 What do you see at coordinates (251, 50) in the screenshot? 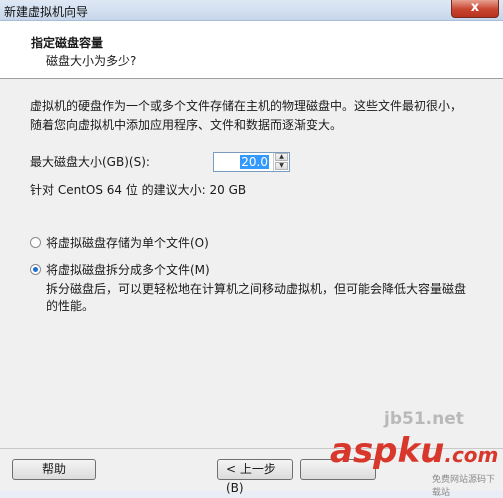
I see `wizard-header: 指定磁盘容量 磁盘大小为多少?` at bounding box center [251, 50].